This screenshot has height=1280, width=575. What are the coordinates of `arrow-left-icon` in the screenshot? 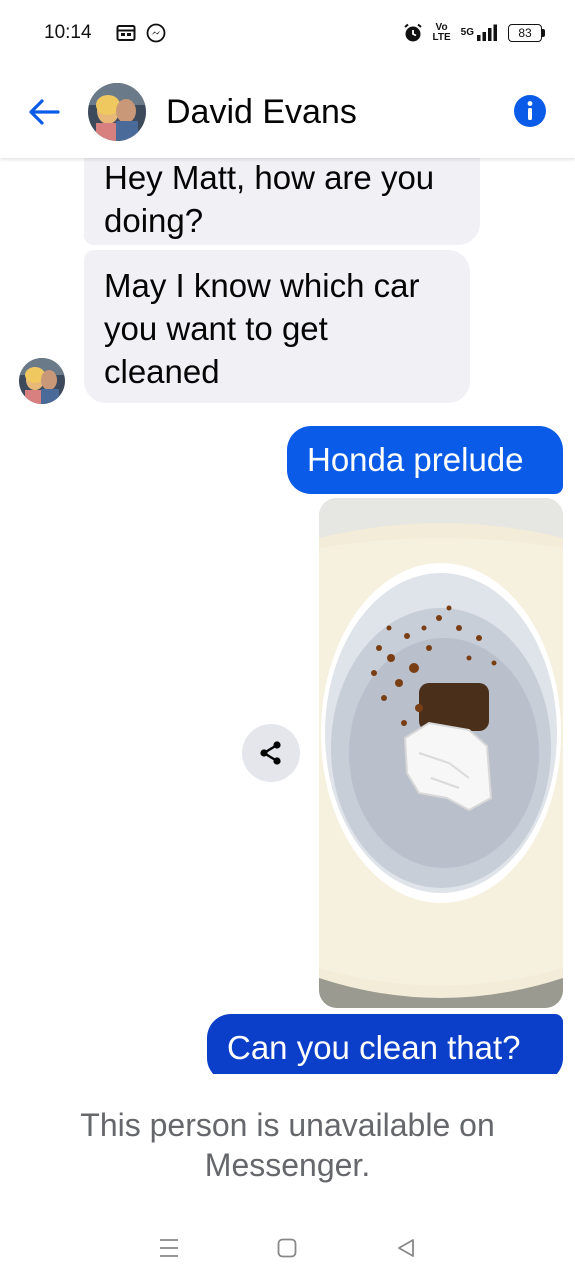 It's located at (44, 112).